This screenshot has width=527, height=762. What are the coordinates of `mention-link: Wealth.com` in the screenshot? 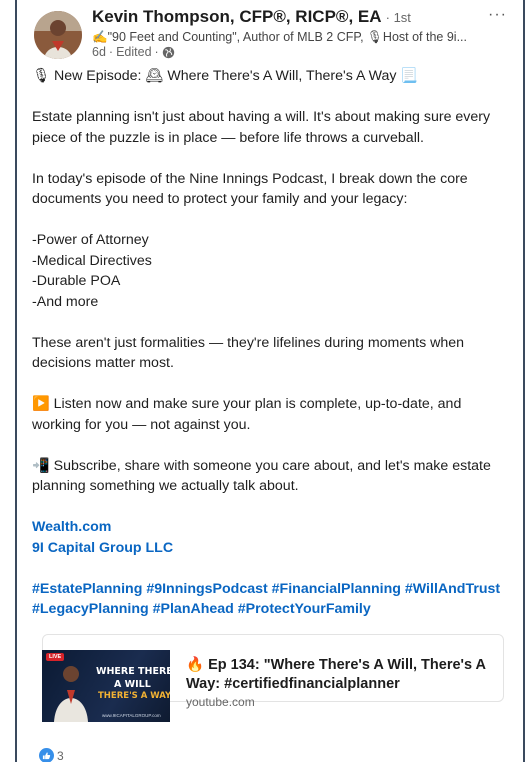 It's located at (272, 527).